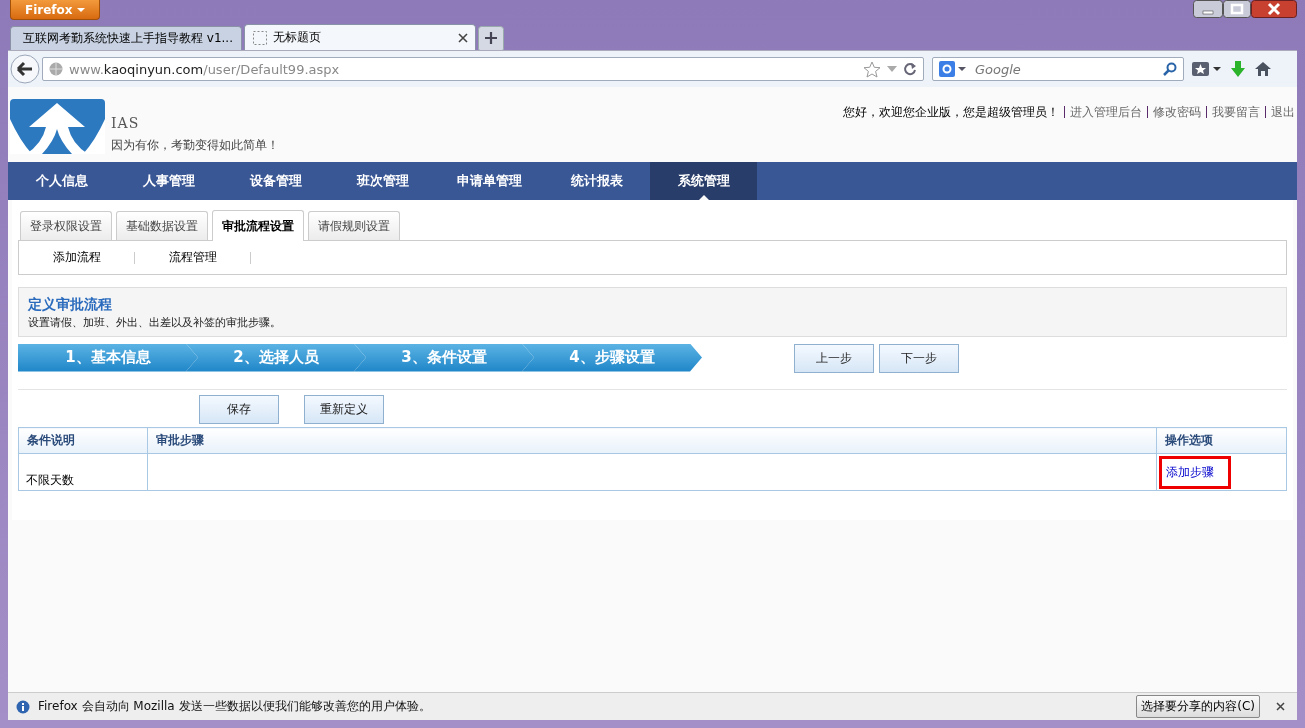  Describe the element at coordinates (195, 145) in the screenshot. I see `slogan: 因为有你，考勤变得如此简单！` at that location.